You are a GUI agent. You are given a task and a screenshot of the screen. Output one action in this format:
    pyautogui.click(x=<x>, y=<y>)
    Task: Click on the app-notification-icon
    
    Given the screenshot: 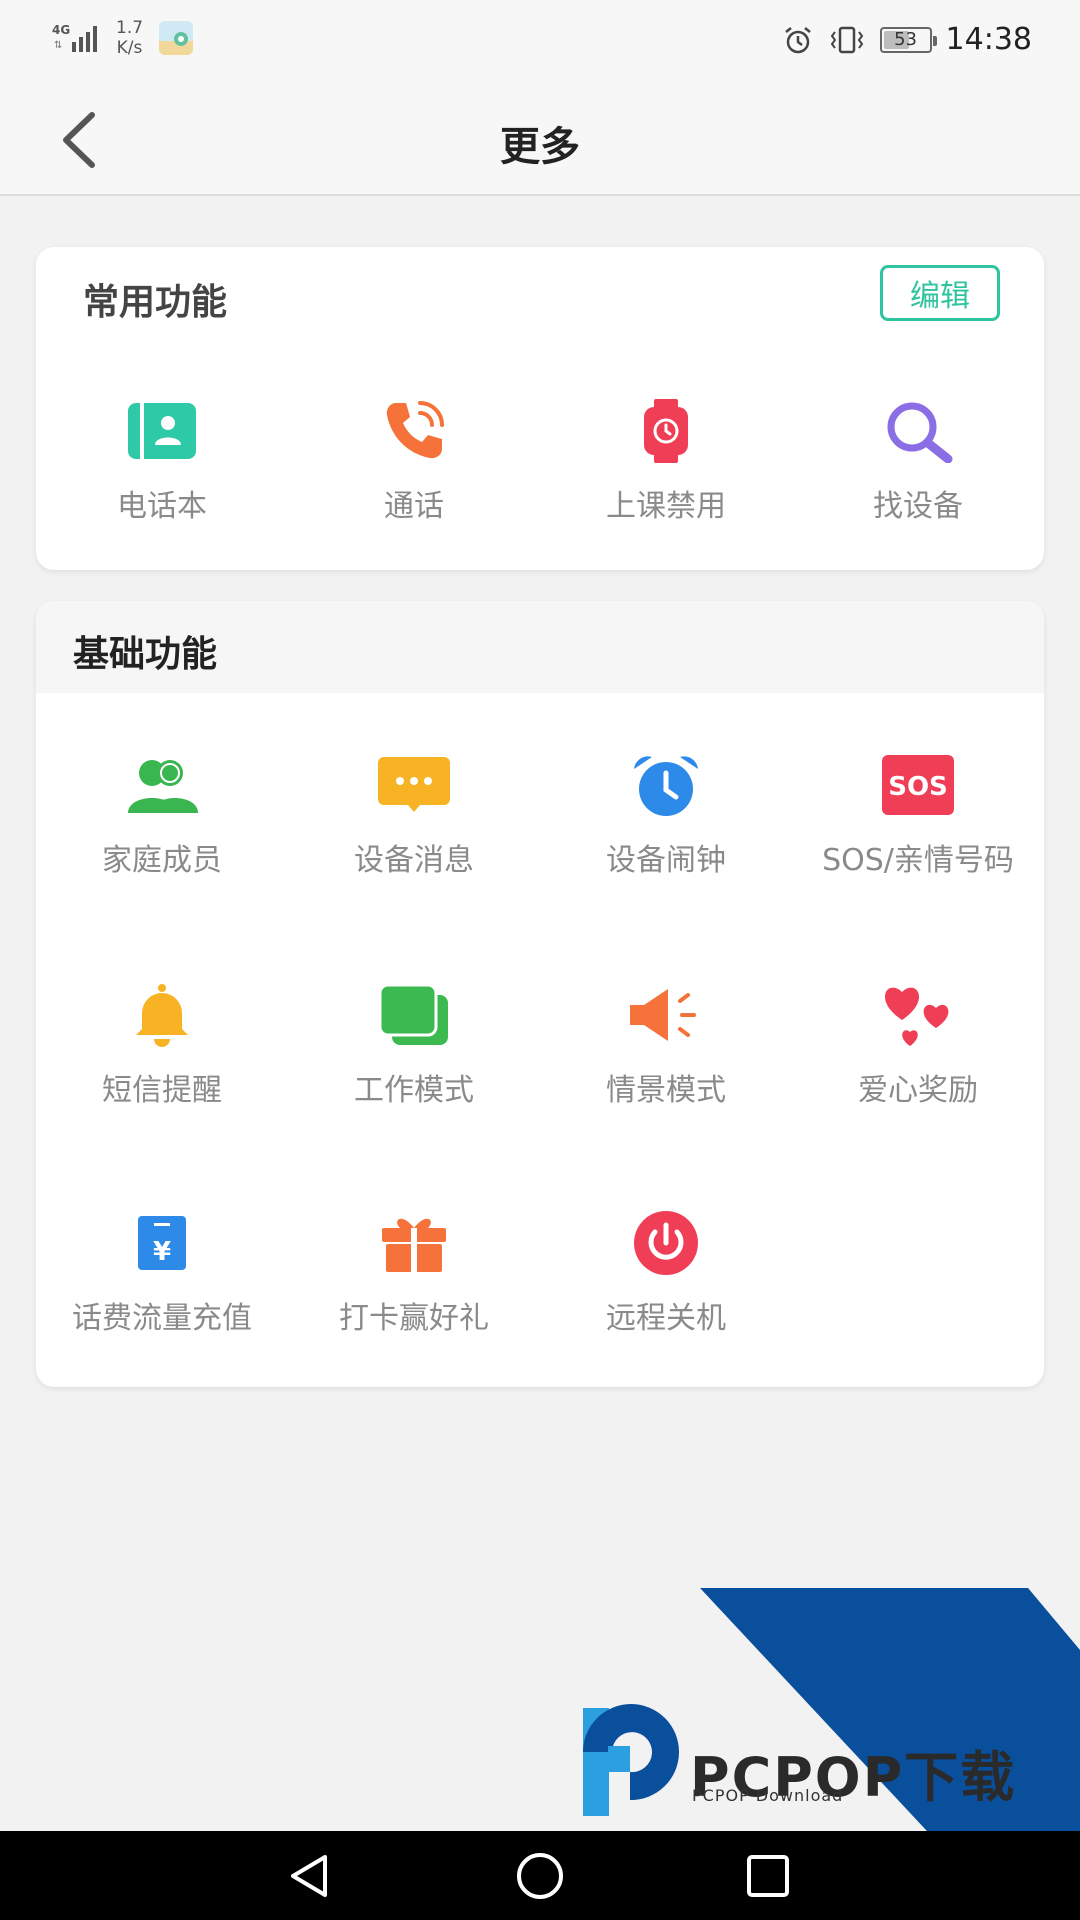 What is the action you would take?
    pyautogui.click(x=176, y=38)
    